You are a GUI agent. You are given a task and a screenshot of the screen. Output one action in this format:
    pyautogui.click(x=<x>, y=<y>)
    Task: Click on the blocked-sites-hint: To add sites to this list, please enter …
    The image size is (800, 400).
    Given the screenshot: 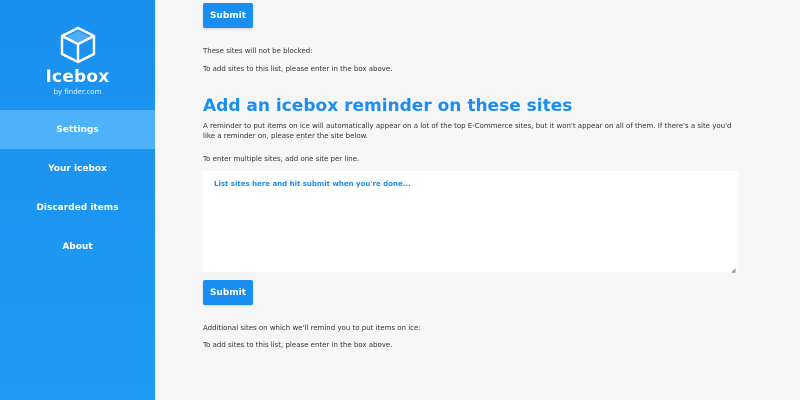 What is the action you would take?
    pyautogui.click(x=298, y=69)
    